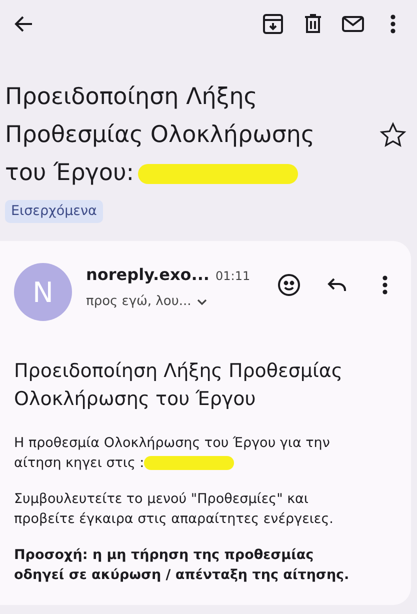 This screenshot has height=614, width=417. Describe the element at coordinates (289, 285) in the screenshot. I see `emoji-icon` at that location.